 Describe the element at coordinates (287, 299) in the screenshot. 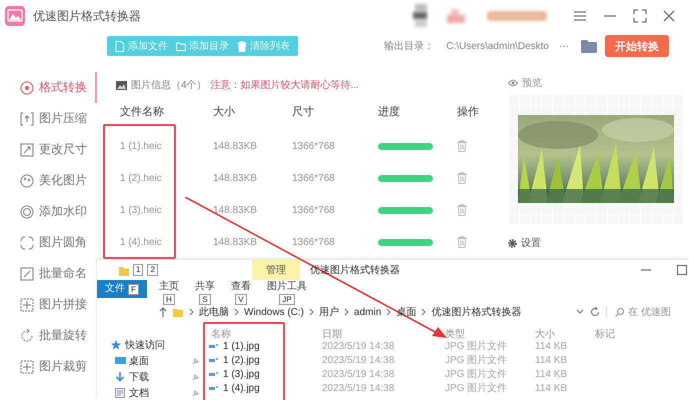

I see `key-tip: JP` at that location.